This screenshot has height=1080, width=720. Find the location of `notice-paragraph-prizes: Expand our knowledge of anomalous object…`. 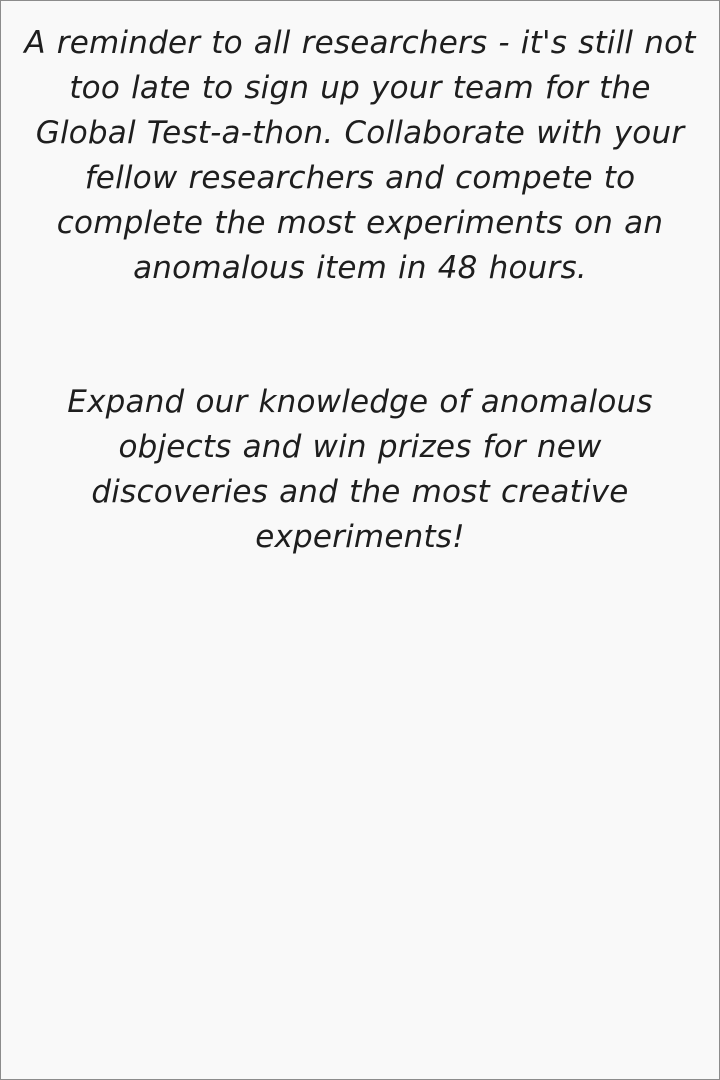

notice-paragraph-prizes: Expand our knowledge of anomalous object… is located at coordinates (360, 469).